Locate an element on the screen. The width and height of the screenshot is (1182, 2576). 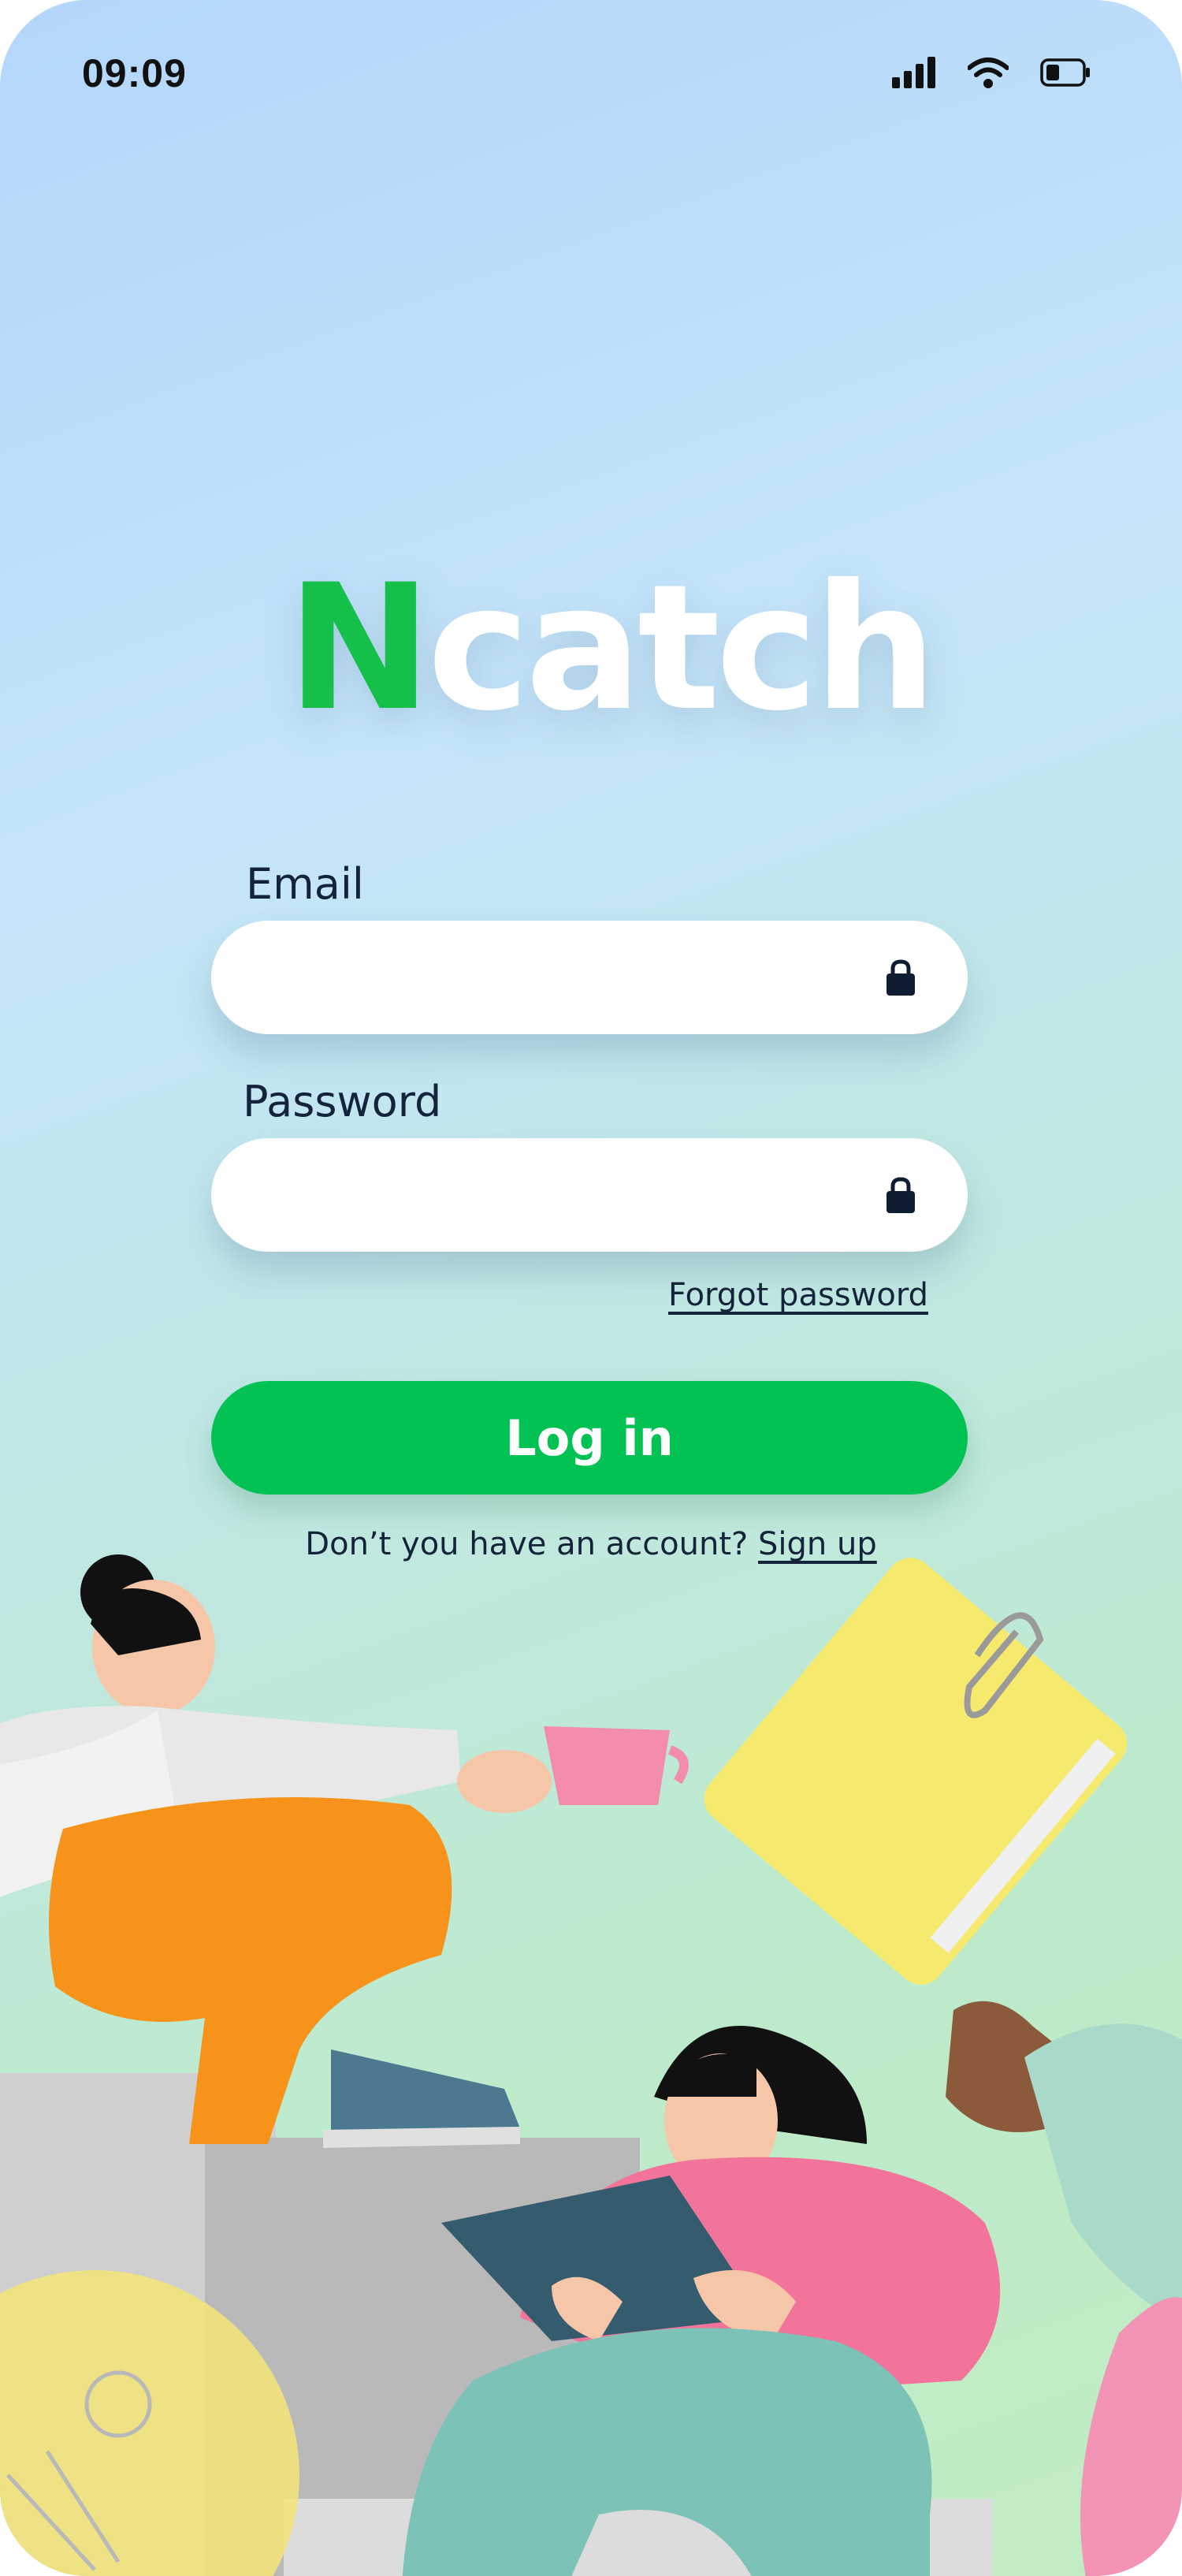
email-field-container is located at coordinates (589, 978).